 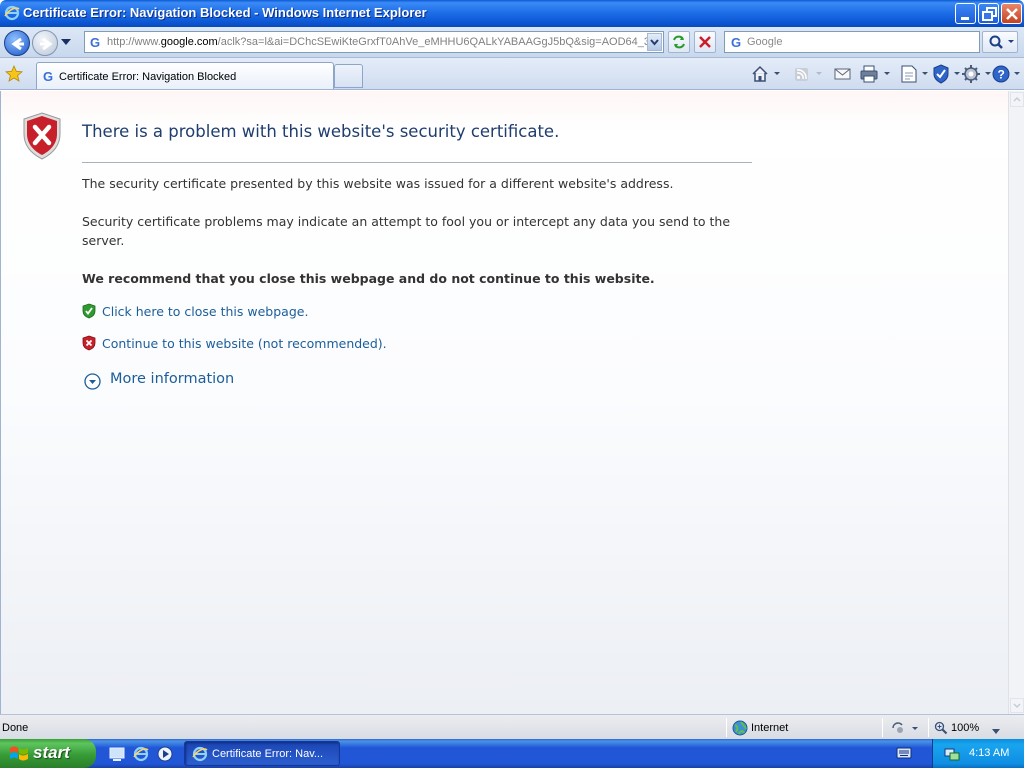 I want to click on close-button, so click(x=1011, y=13).